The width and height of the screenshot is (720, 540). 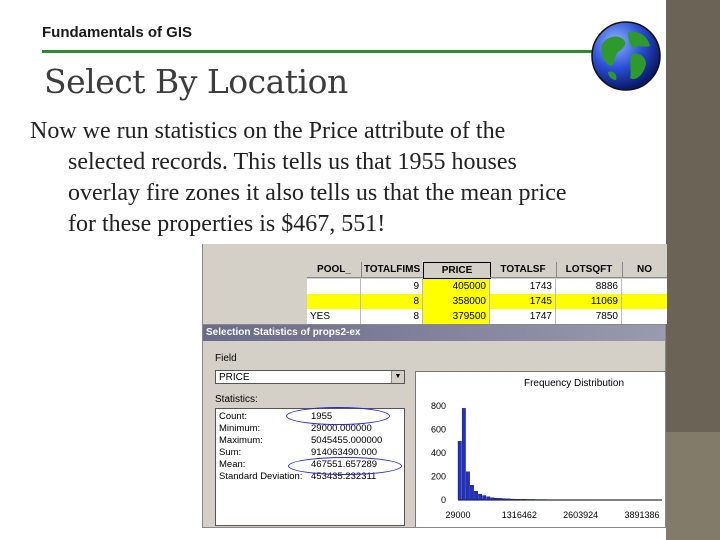 I want to click on x-tick-label: 29000, so click(x=457, y=515).